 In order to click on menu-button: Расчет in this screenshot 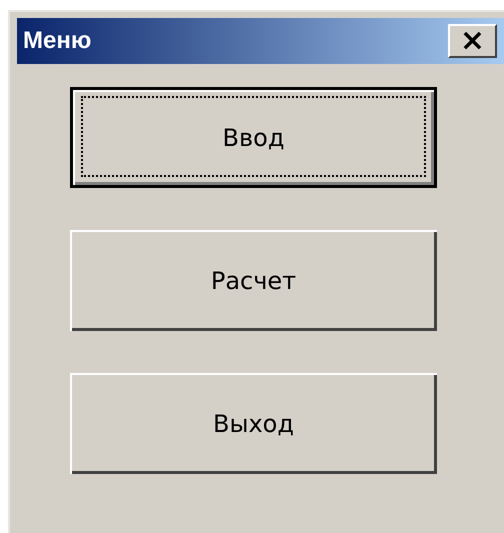, I will do `click(253, 280)`.